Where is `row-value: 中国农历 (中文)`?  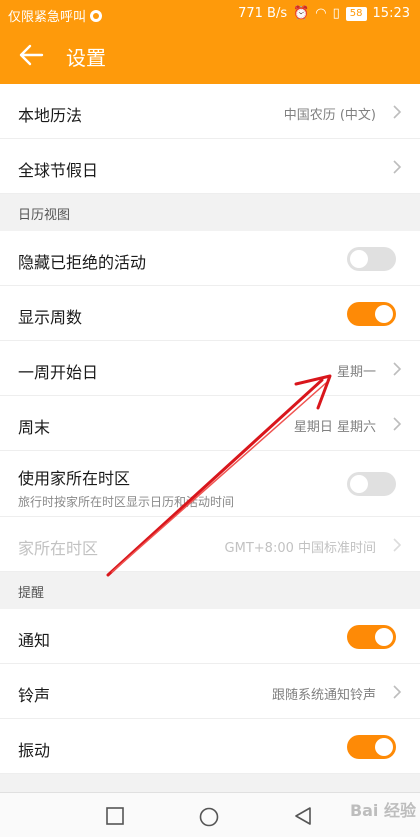 row-value: 中国农历 (中文) is located at coordinates (329, 115).